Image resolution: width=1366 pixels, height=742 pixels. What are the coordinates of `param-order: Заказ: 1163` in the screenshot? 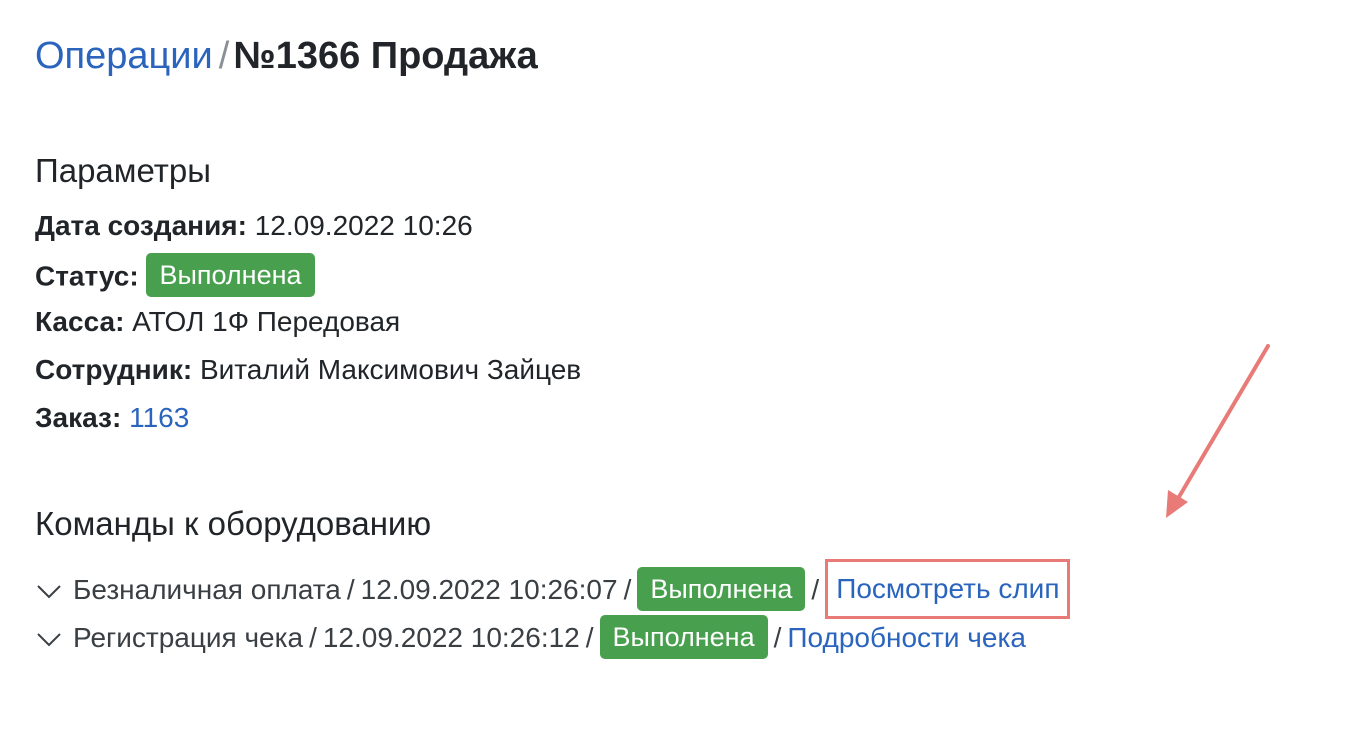 It's located at (112, 418).